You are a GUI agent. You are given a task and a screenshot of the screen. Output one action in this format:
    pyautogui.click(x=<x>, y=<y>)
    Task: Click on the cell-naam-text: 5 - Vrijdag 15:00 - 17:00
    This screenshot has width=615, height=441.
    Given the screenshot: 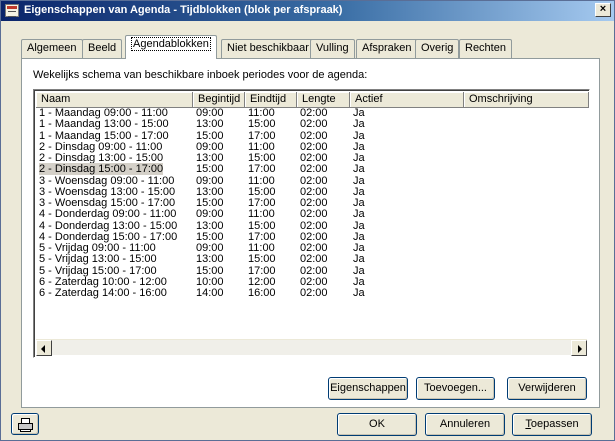 What is the action you would take?
    pyautogui.click(x=98, y=270)
    